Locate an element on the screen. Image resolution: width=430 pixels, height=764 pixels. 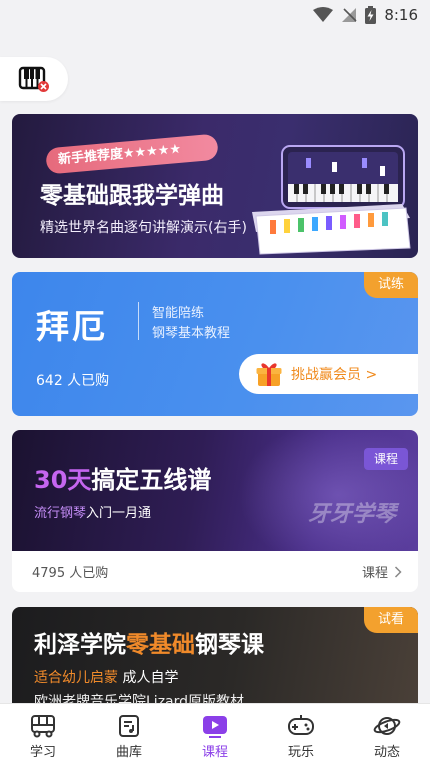
buyer-count: 642 人已购 is located at coordinates (73, 381).